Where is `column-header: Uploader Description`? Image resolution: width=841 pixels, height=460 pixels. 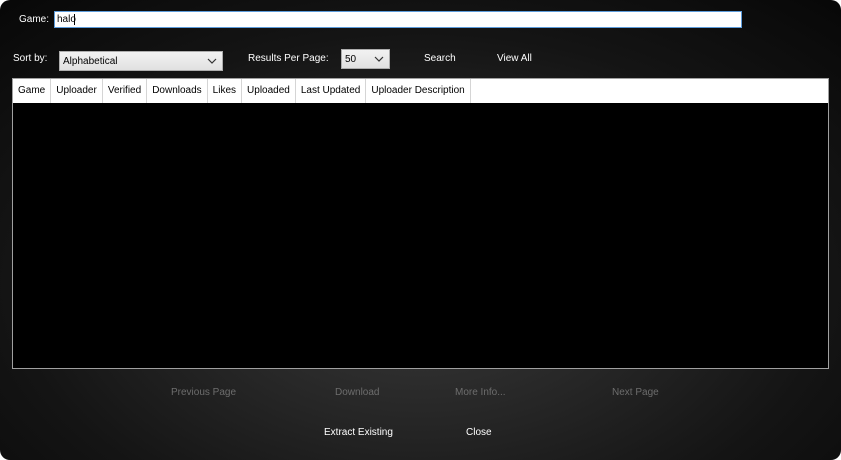
column-header: Uploader Description is located at coordinates (418, 91).